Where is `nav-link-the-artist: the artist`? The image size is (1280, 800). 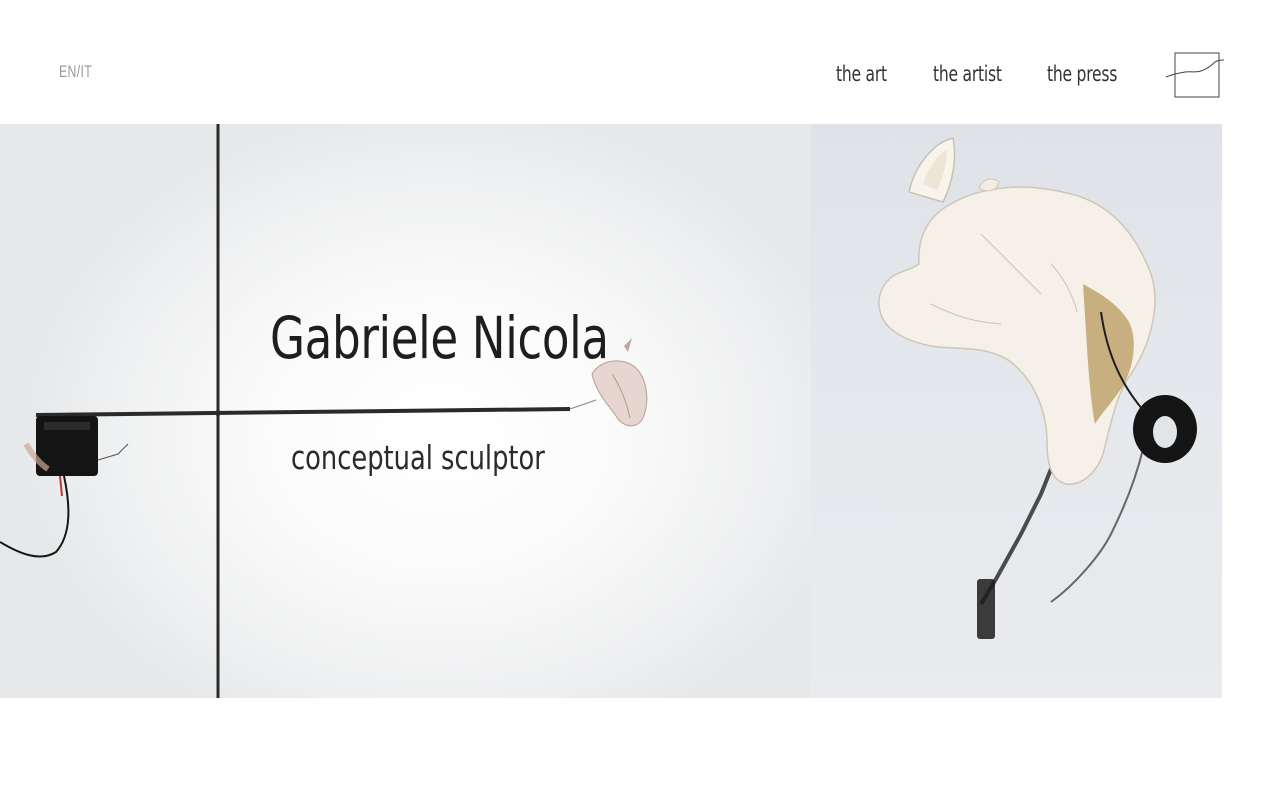 nav-link-the-artist: the artist is located at coordinates (967, 74).